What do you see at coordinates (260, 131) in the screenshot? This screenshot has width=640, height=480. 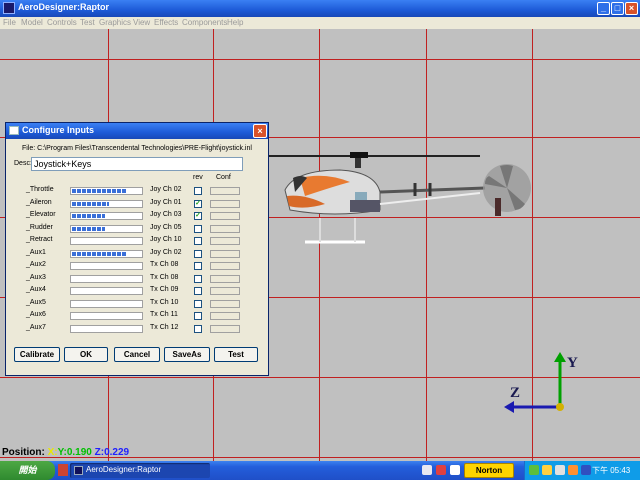 I see `dialog-close-button: ×` at bounding box center [260, 131].